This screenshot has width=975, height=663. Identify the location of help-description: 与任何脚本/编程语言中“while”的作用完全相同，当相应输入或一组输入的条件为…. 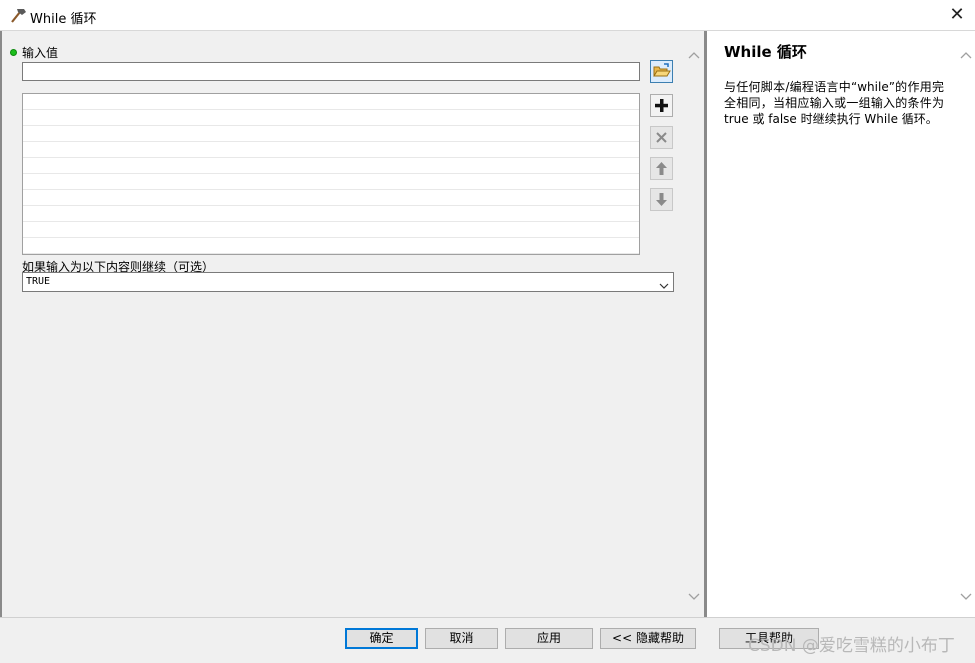
(834, 103).